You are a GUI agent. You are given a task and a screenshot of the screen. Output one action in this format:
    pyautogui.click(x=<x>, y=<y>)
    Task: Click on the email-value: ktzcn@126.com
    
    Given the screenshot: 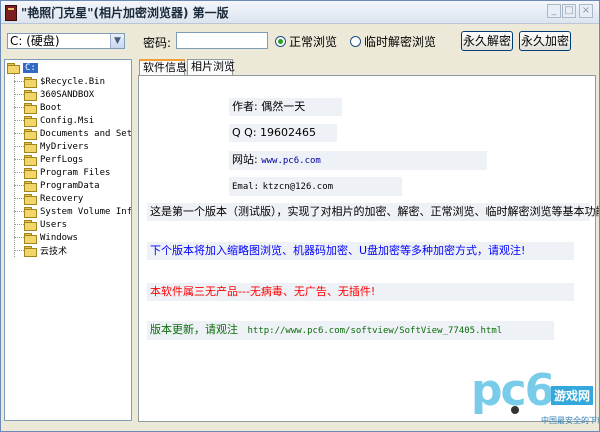 What is the action you would take?
    pyautogui.click(x=298, y=187)
    